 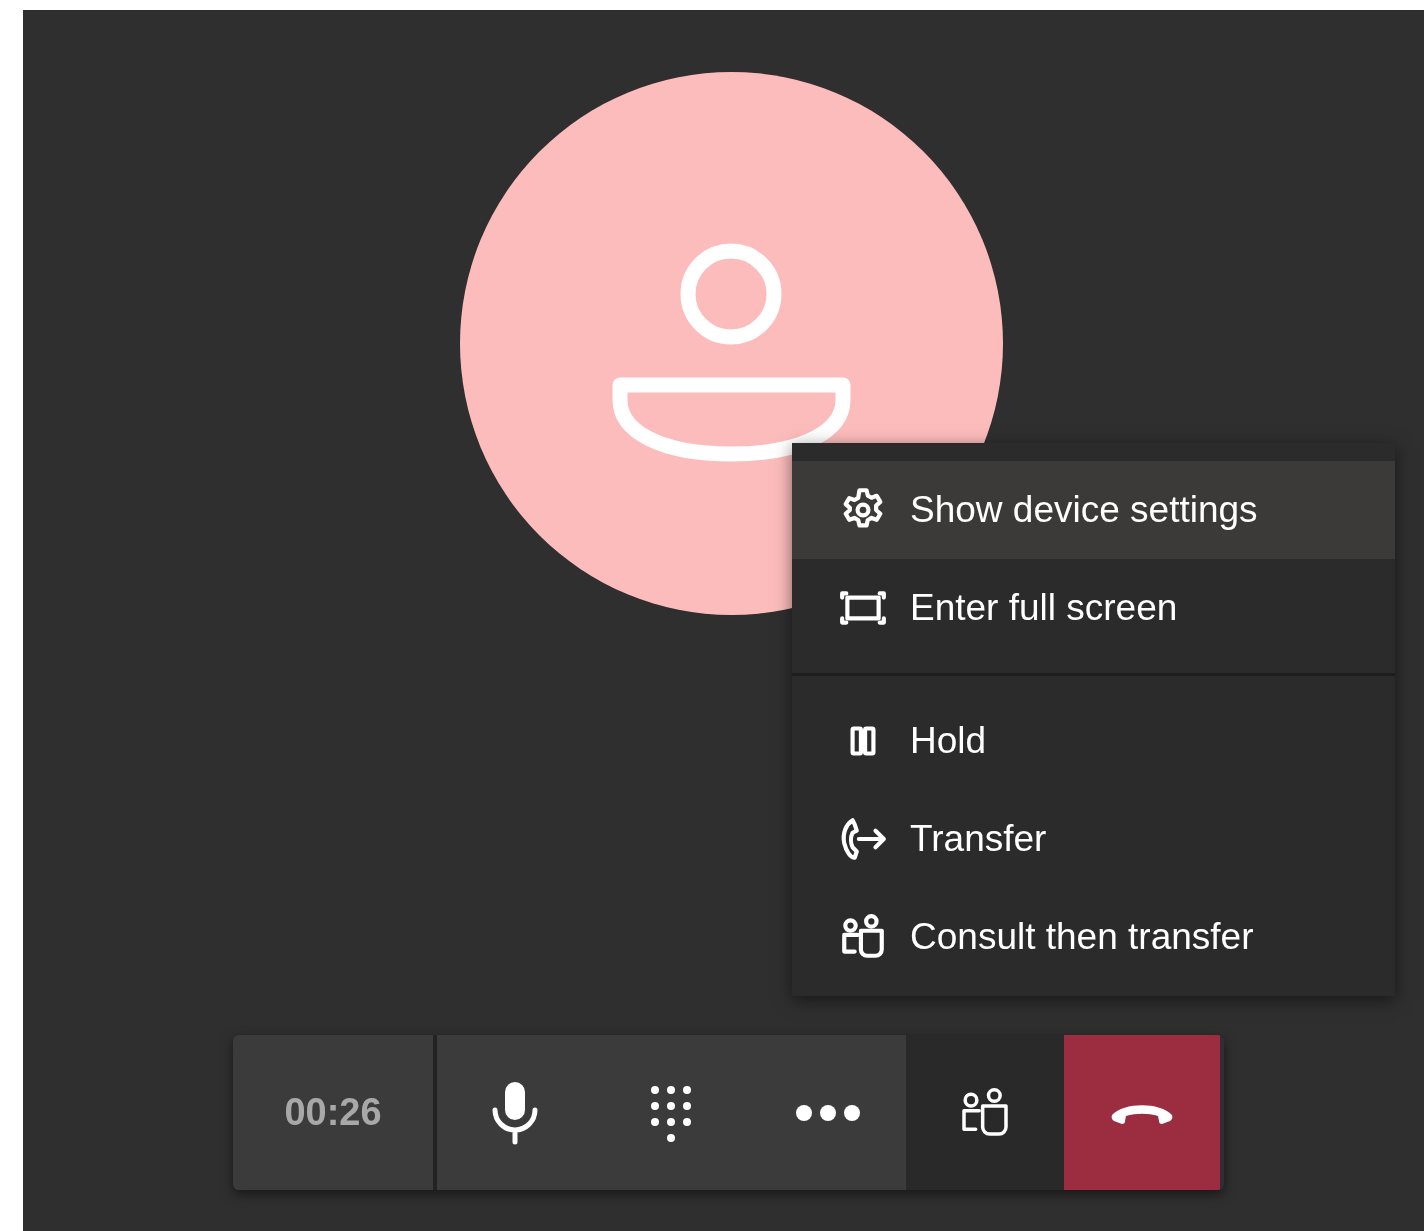 I want to click on menu-item: Transfer, so click(x=1093, y=839).